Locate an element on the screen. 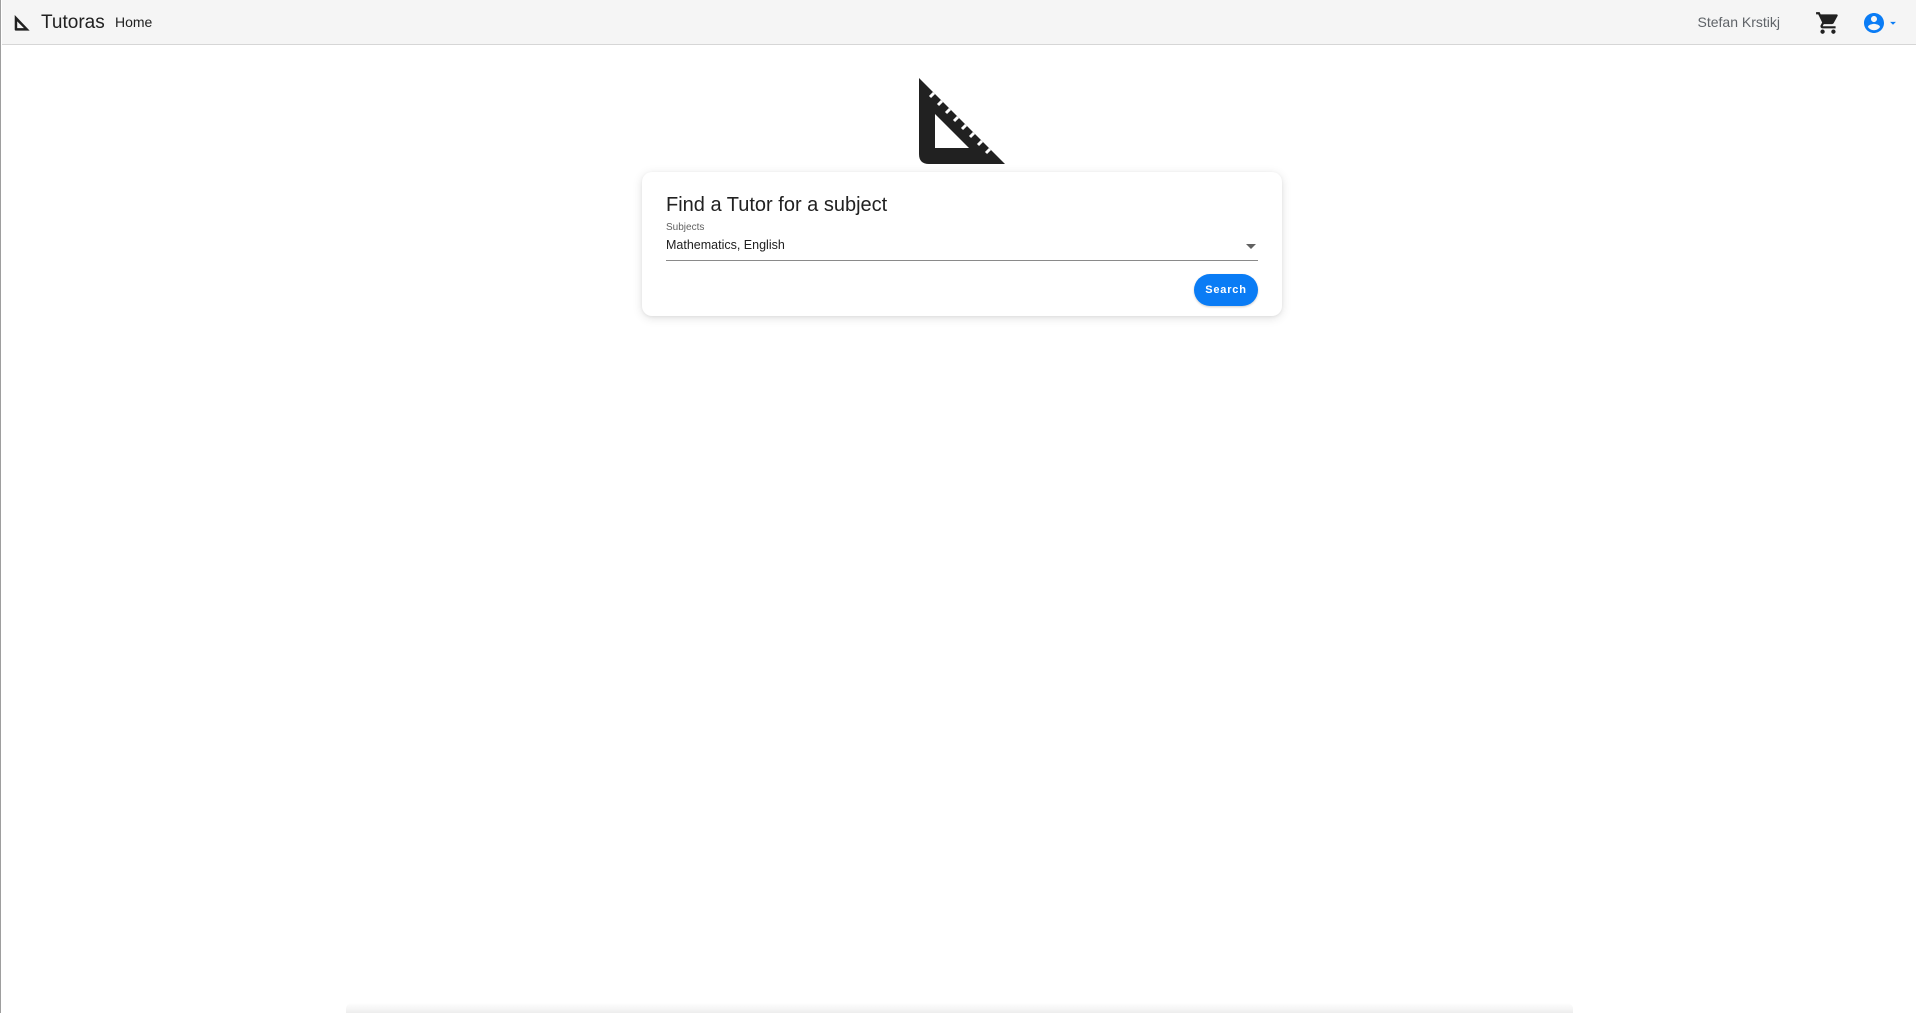  subjects-value: Mathematics, English is located at coordinates (725, 245).